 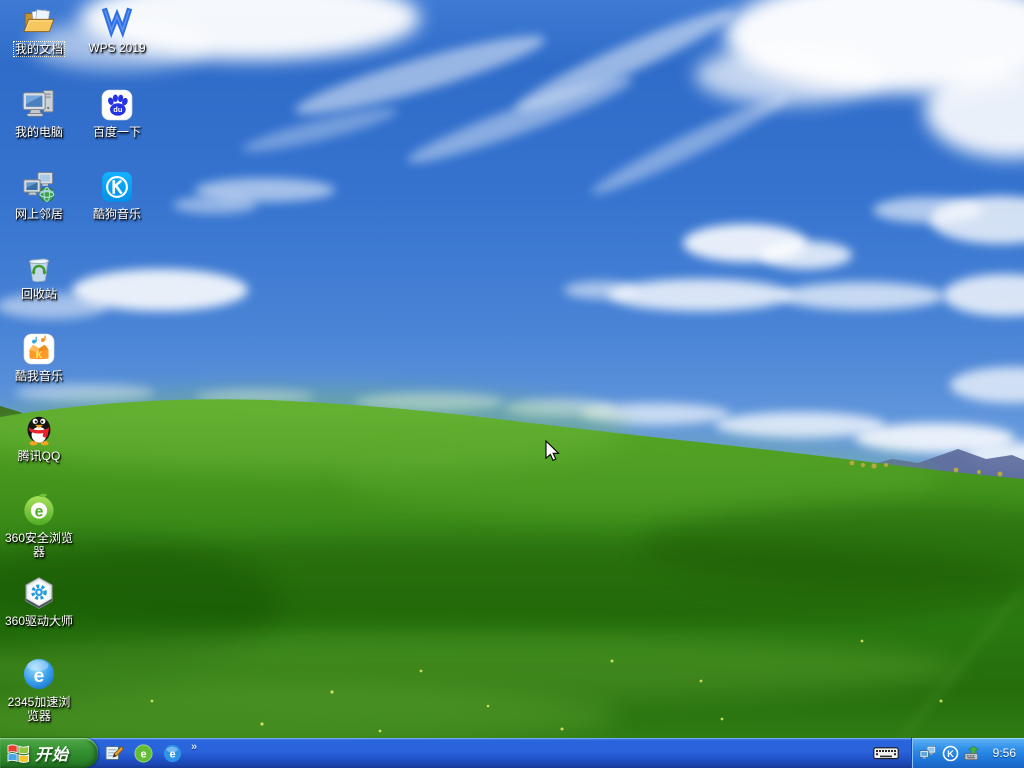 I want to click on desktop-icon-kuwo-music: K 酷我音乐, so click(x=39, y=356).